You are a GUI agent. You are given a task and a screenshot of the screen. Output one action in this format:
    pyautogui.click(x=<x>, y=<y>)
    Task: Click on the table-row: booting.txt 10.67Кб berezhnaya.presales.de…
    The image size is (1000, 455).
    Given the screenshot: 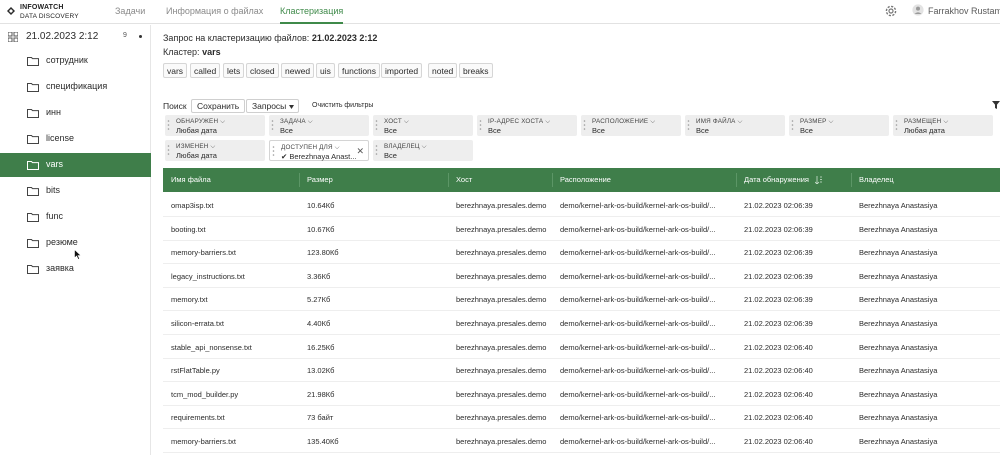 What is the action you would take?
    pyautogui.click(x=581, y=229)
    